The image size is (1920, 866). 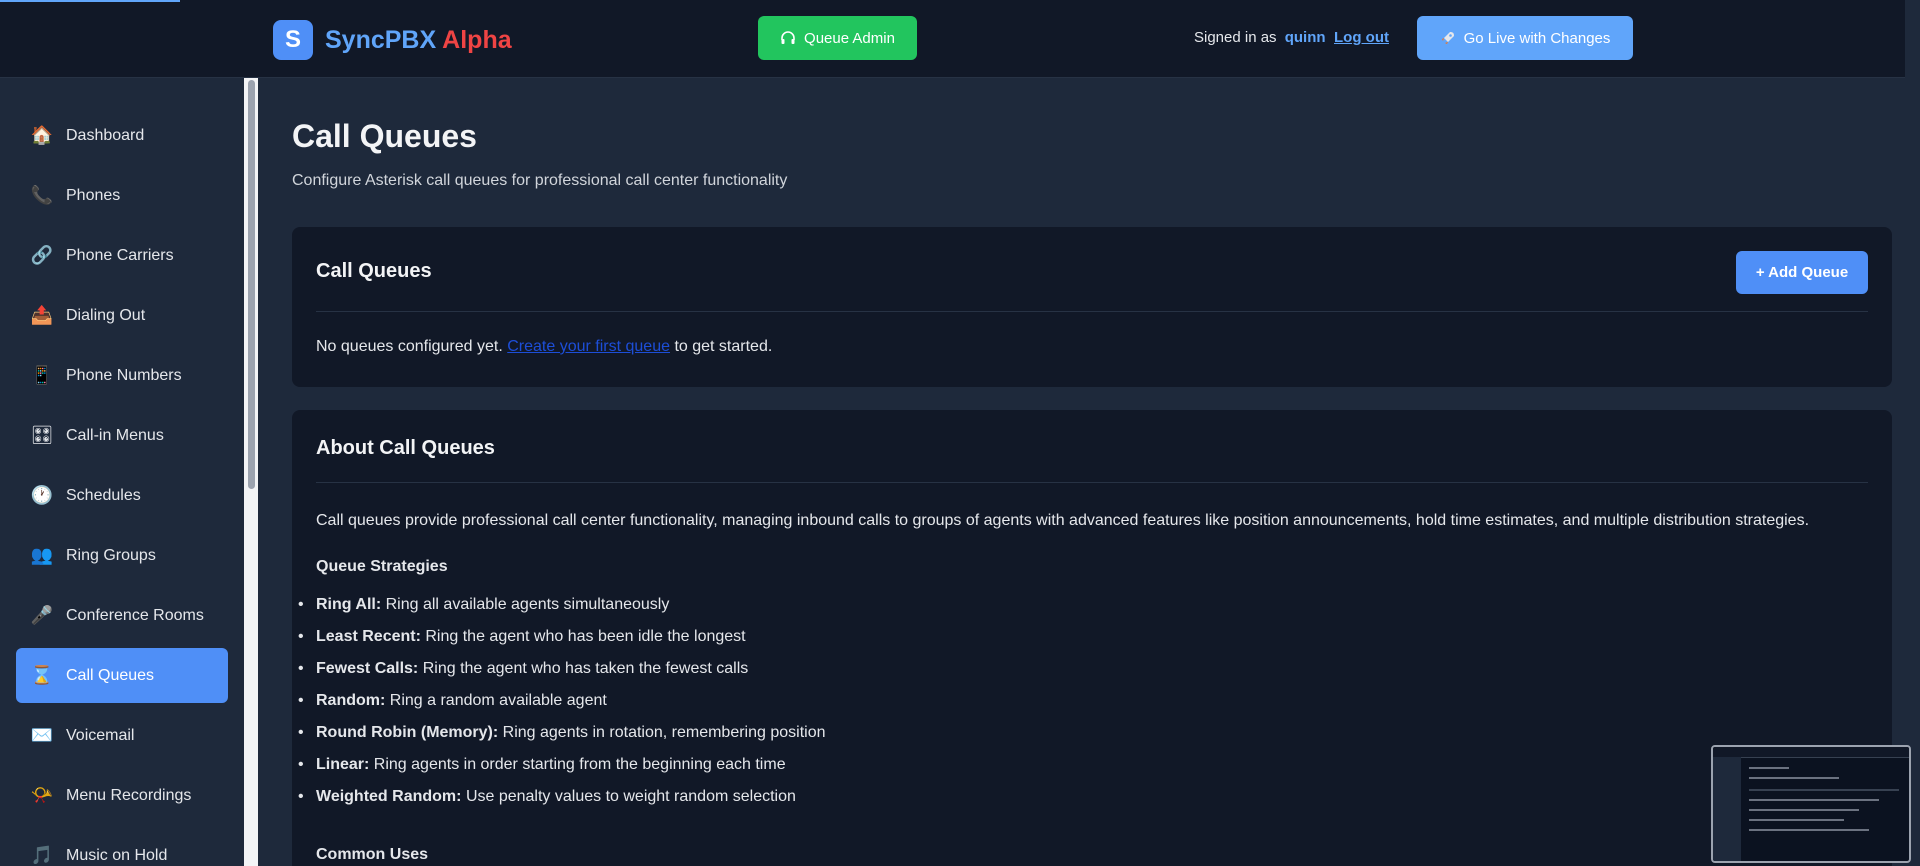 What do you see at coordinates (42, 615) in the screenshot?
I see `microphone-icon: 🎤` at bounding box center [42, 615].